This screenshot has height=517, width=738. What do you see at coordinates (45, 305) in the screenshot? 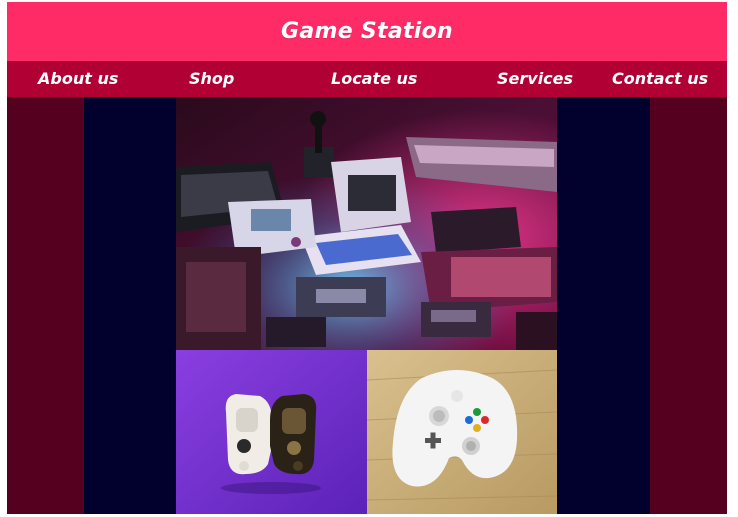
I see `left-margin-panel` at bounding box center [45, 305].